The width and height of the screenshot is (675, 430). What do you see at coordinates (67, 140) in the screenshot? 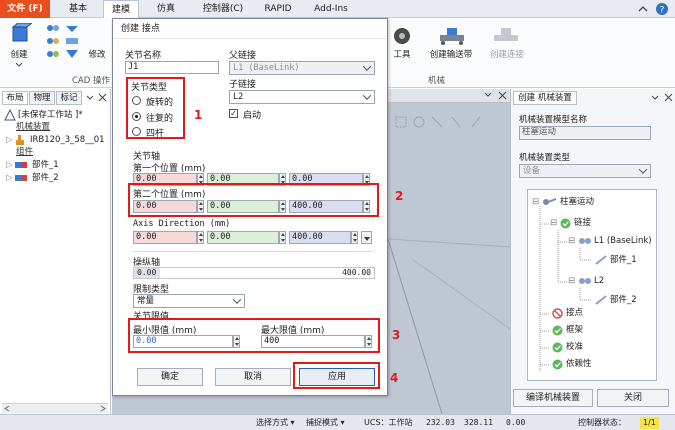
I see `tree-robot: IRB120_3_58__01` at bounding box center [67, 140].